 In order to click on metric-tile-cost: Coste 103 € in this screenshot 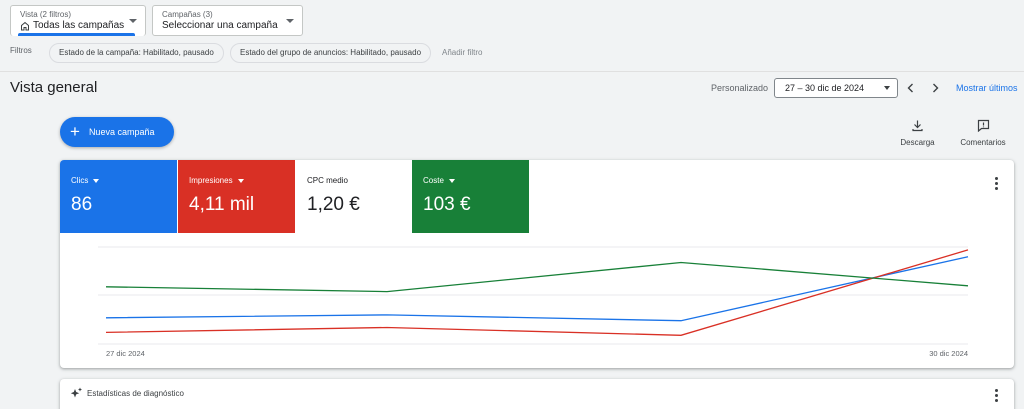, I will do `click(470, 196)`.